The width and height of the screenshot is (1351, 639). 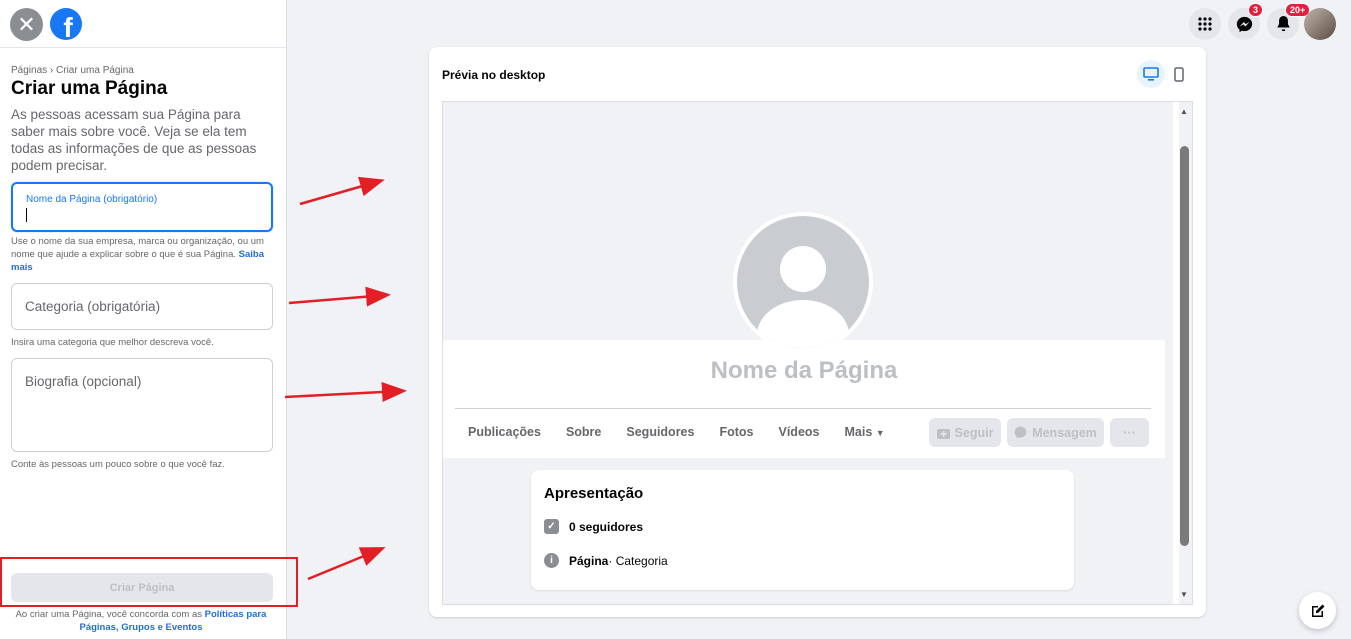 What do you see at coordinates (72, 70) in the screenshot?
I see `breadcrumb: Páginas › Criar uma Página` at bounding box center [72, 70].